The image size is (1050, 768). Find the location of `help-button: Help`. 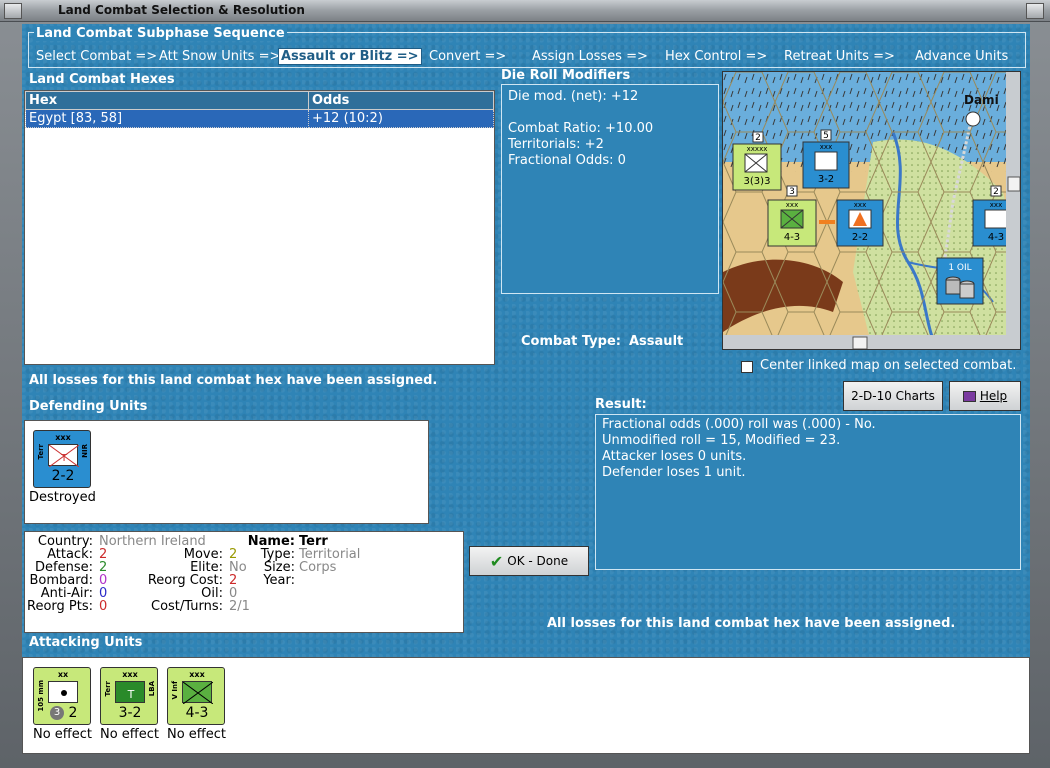

help-button: Help is located at coordinates (985, 396).